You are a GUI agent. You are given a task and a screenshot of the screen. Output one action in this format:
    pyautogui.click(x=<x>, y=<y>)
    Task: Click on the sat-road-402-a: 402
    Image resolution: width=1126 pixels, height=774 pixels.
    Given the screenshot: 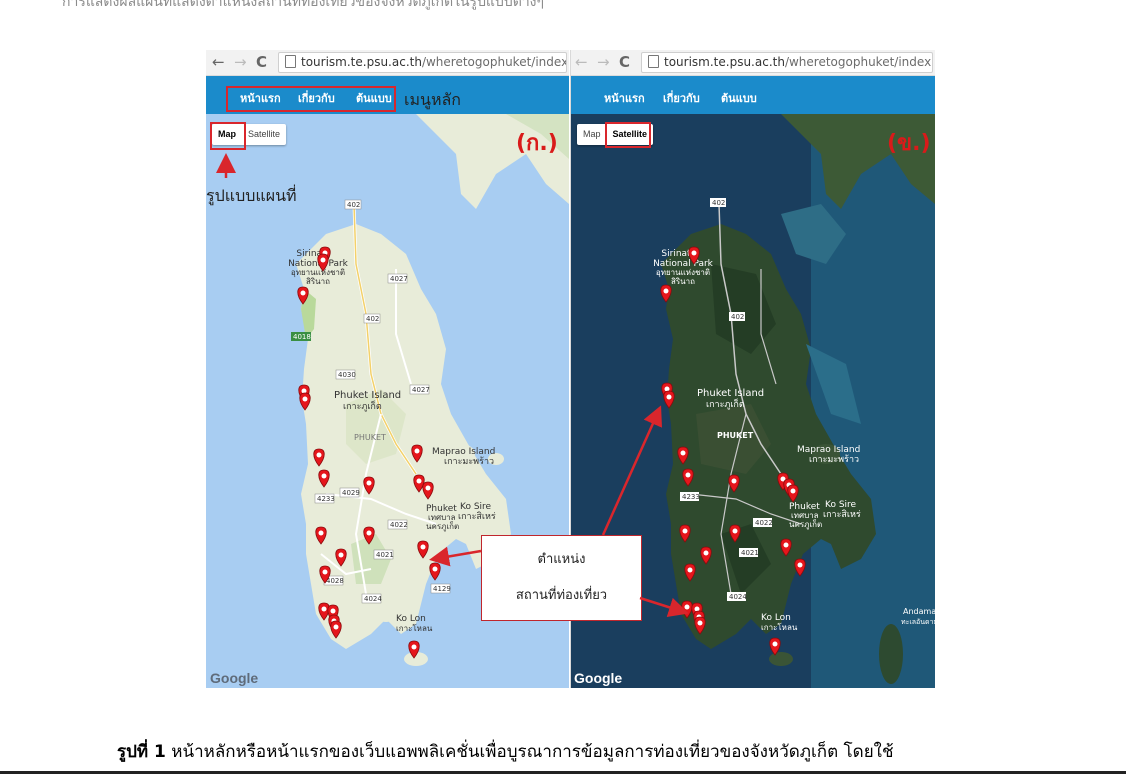 What is the action you would take?
    pyautogui.click(x=718, y=203)
    